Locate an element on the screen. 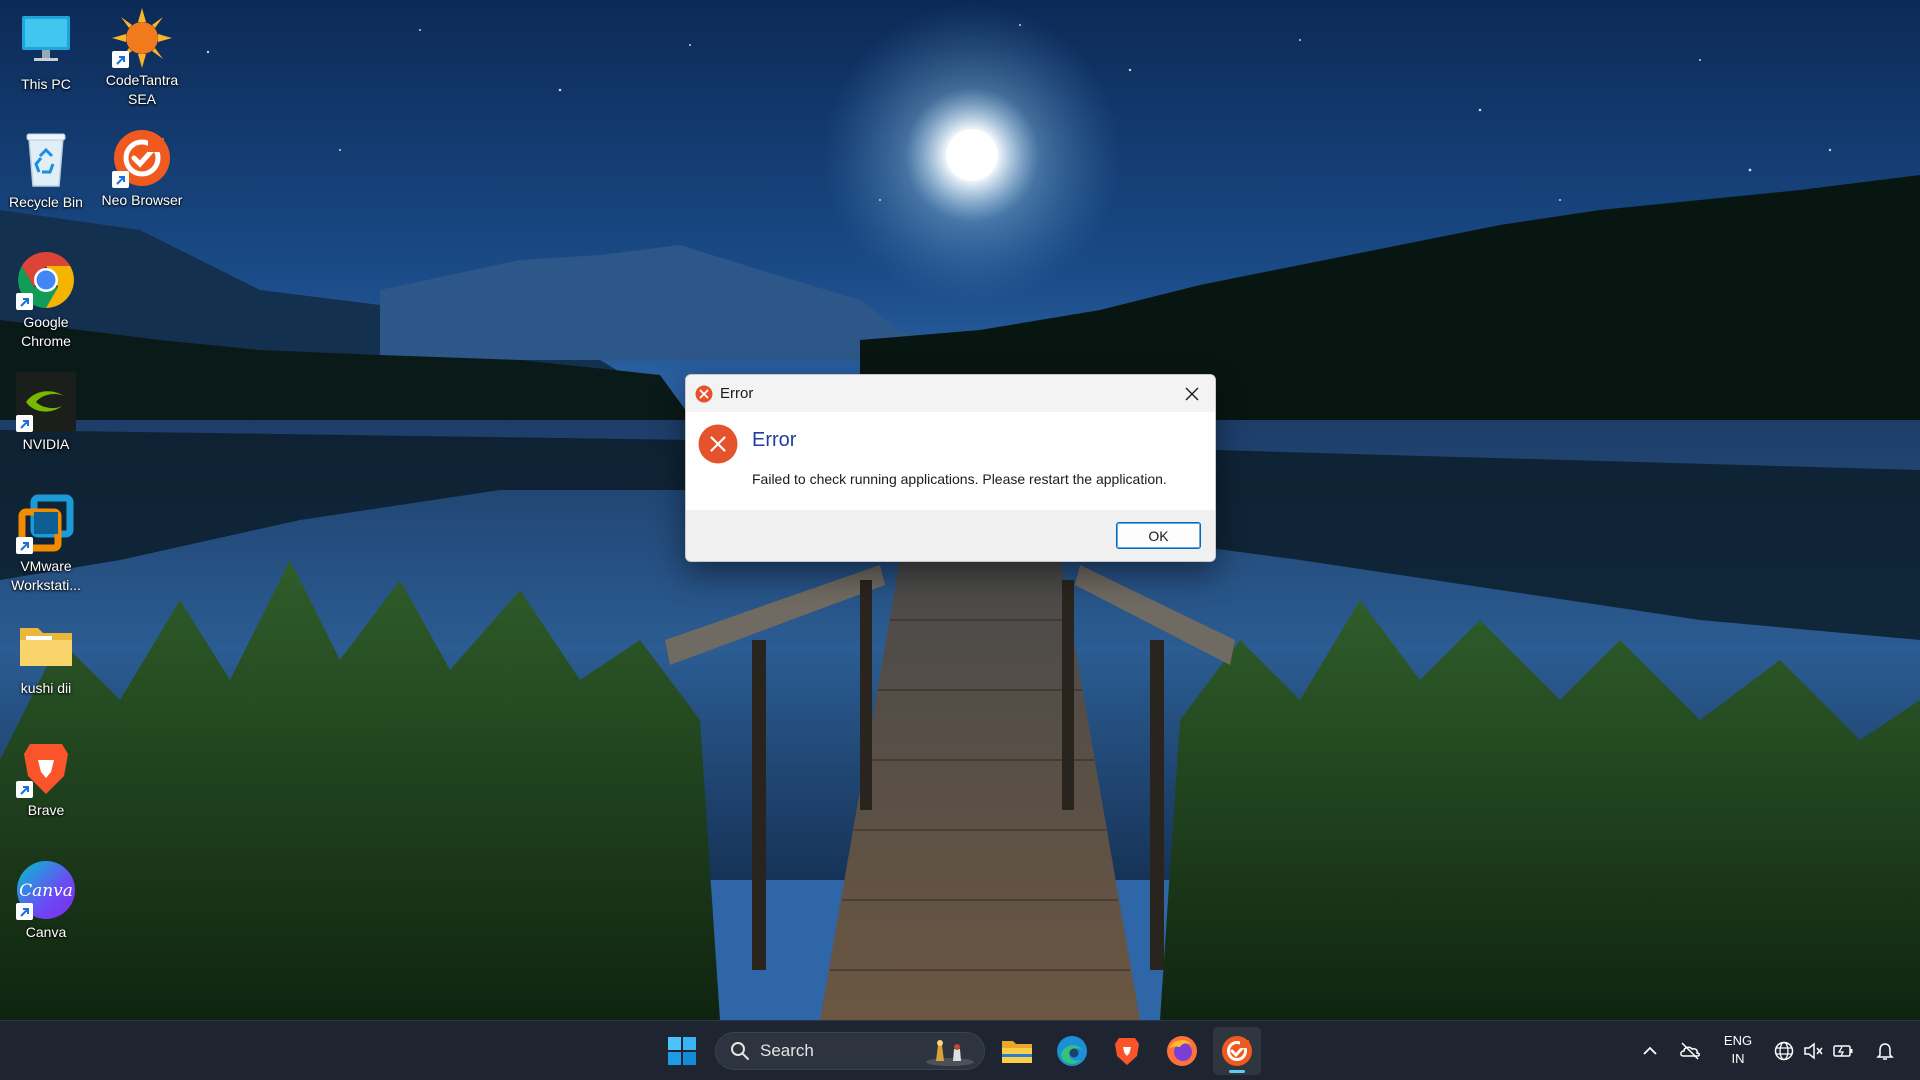 The height and width of the screenshot is (1080, 1920). svg-text: Canva is located at coordinates (46, 891).